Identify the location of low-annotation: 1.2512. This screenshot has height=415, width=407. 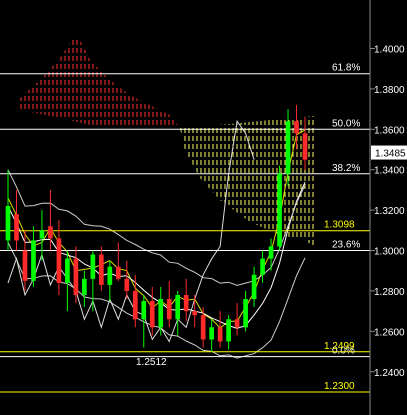
(151, 362).